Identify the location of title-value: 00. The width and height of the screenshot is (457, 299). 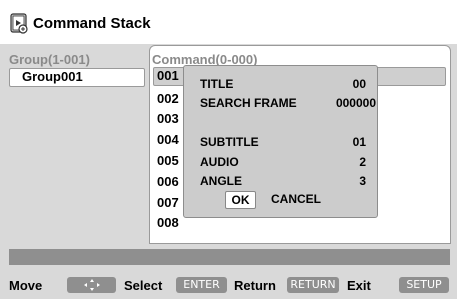
(359, 84).